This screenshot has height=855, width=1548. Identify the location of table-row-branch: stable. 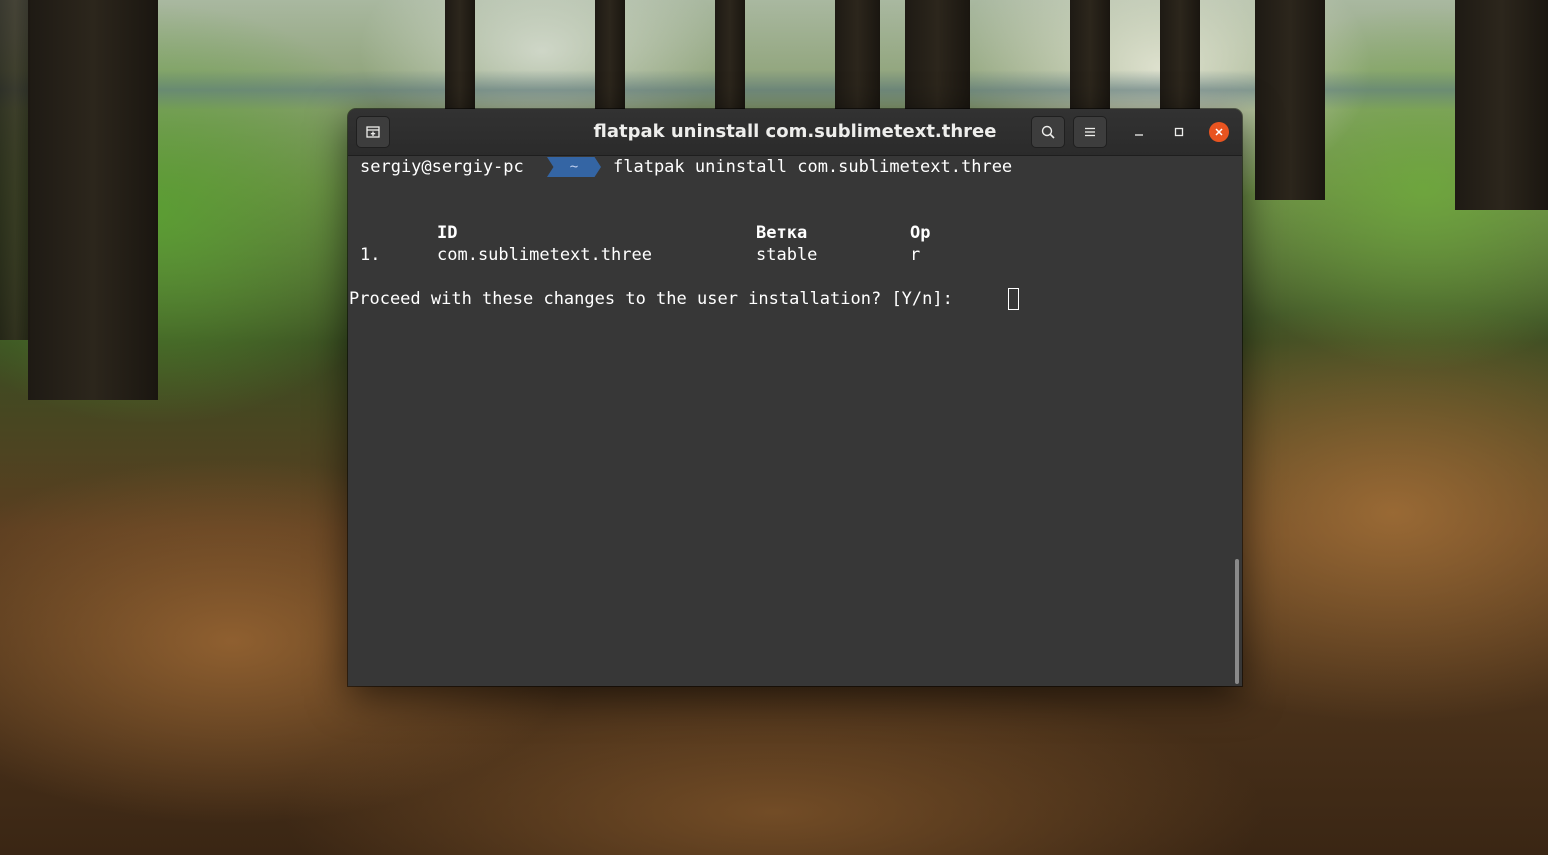
(787, 255).